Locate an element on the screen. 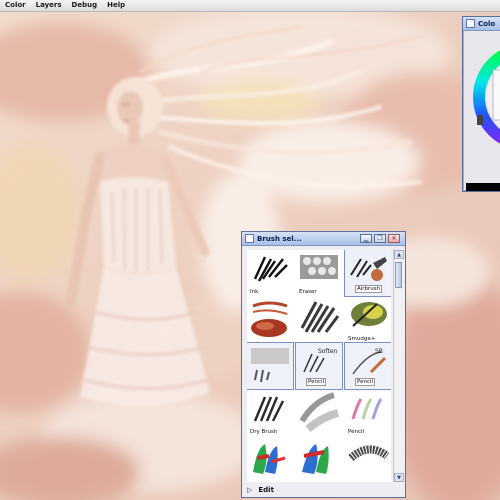 The width and height of the screenshot is (500, 500). brush-wash is located at coordinates (319, 413).